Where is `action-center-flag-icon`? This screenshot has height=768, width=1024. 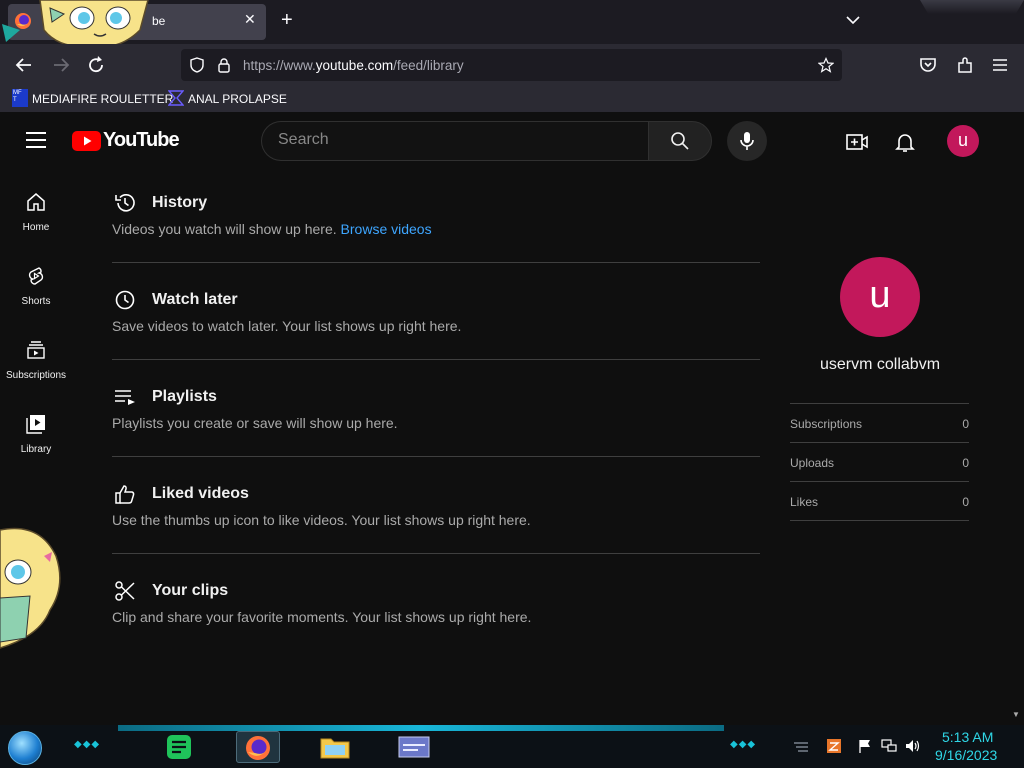 action-center-flag-icon is located at coordinates (865, 746).